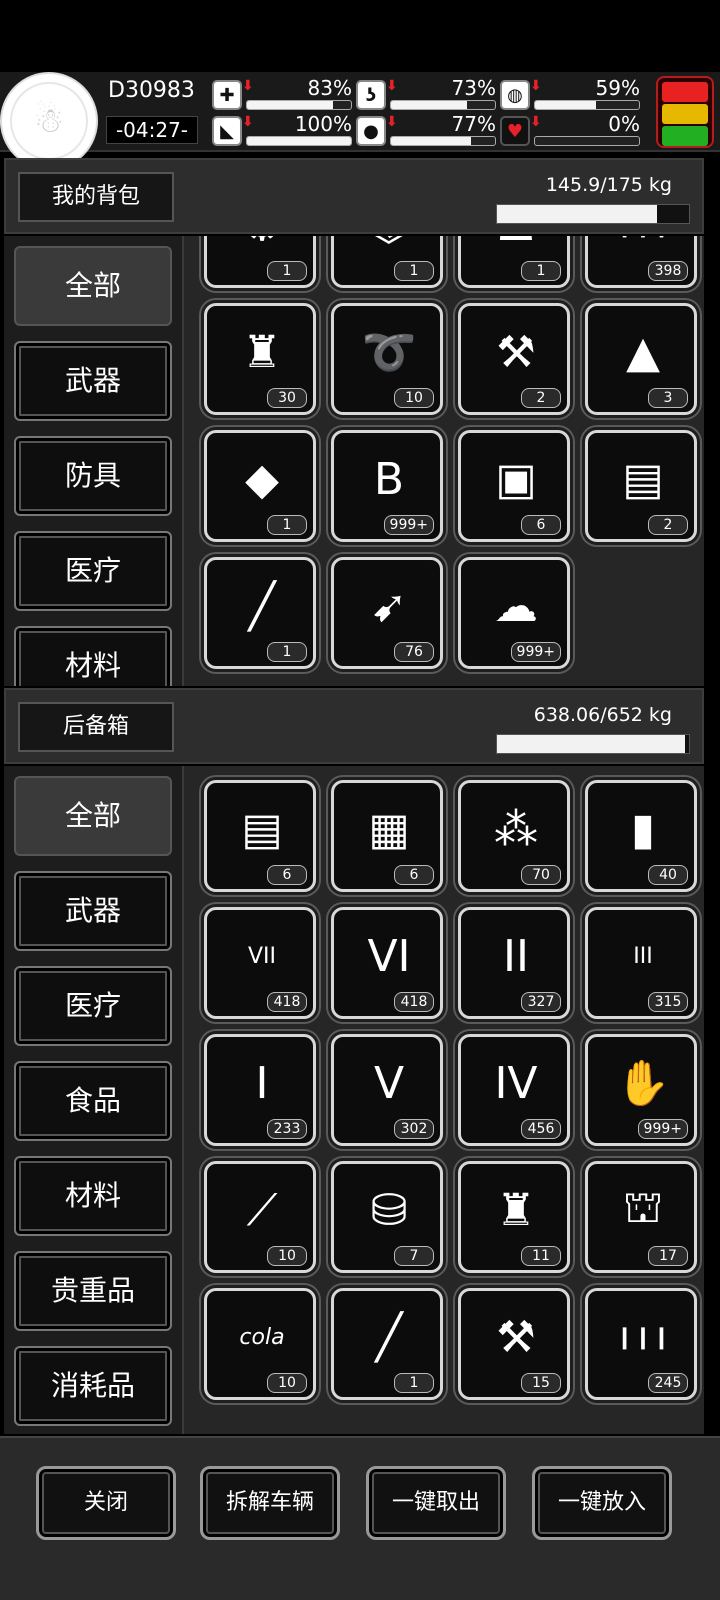 This screenshot has height=1600, width=720. What do you see at coordinates (514, 836) in the screenshot?
I see `inventory-slot: ⁂ 70` at bounding box center [514, 836].